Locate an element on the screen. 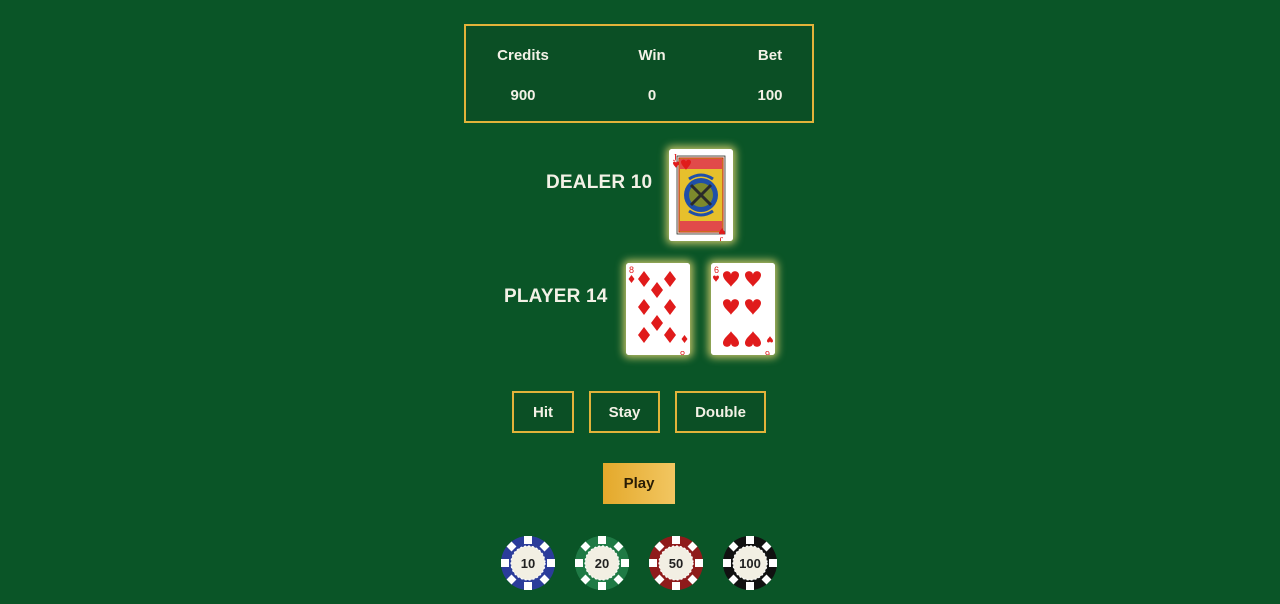 The image size is (1280, 604). dealer-card-jack-hearts: J J is located at coordinates (701, 195).